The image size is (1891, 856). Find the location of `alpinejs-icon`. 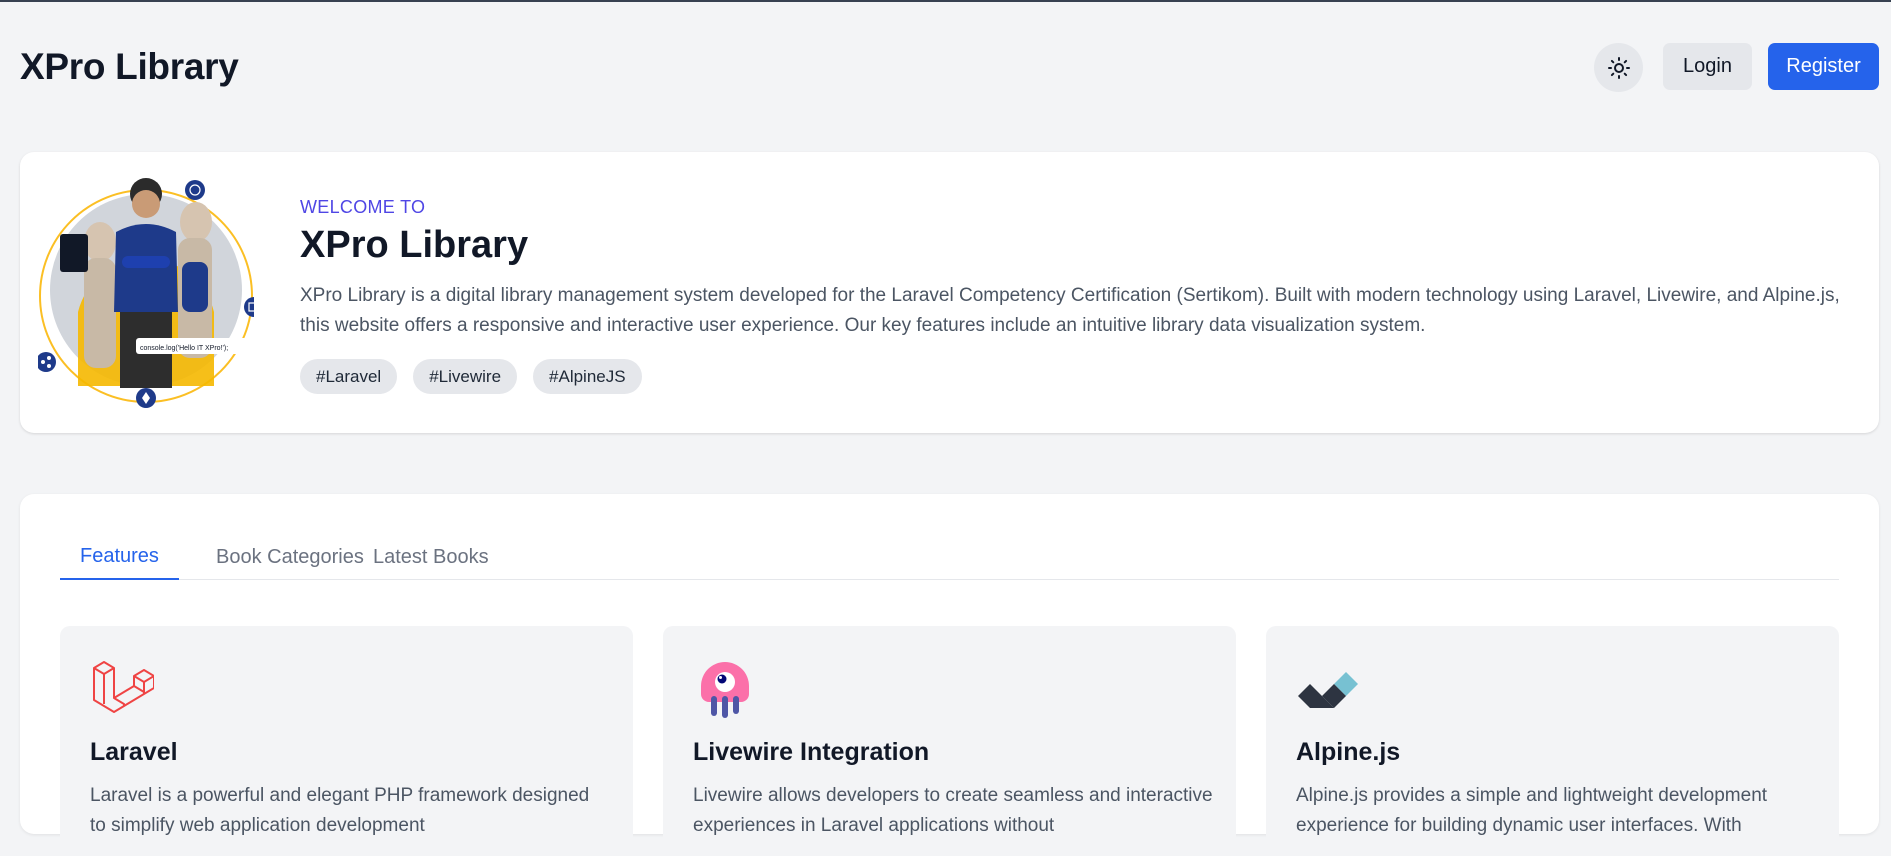

alpinejs-icon is located at coordinates (1328, 690).